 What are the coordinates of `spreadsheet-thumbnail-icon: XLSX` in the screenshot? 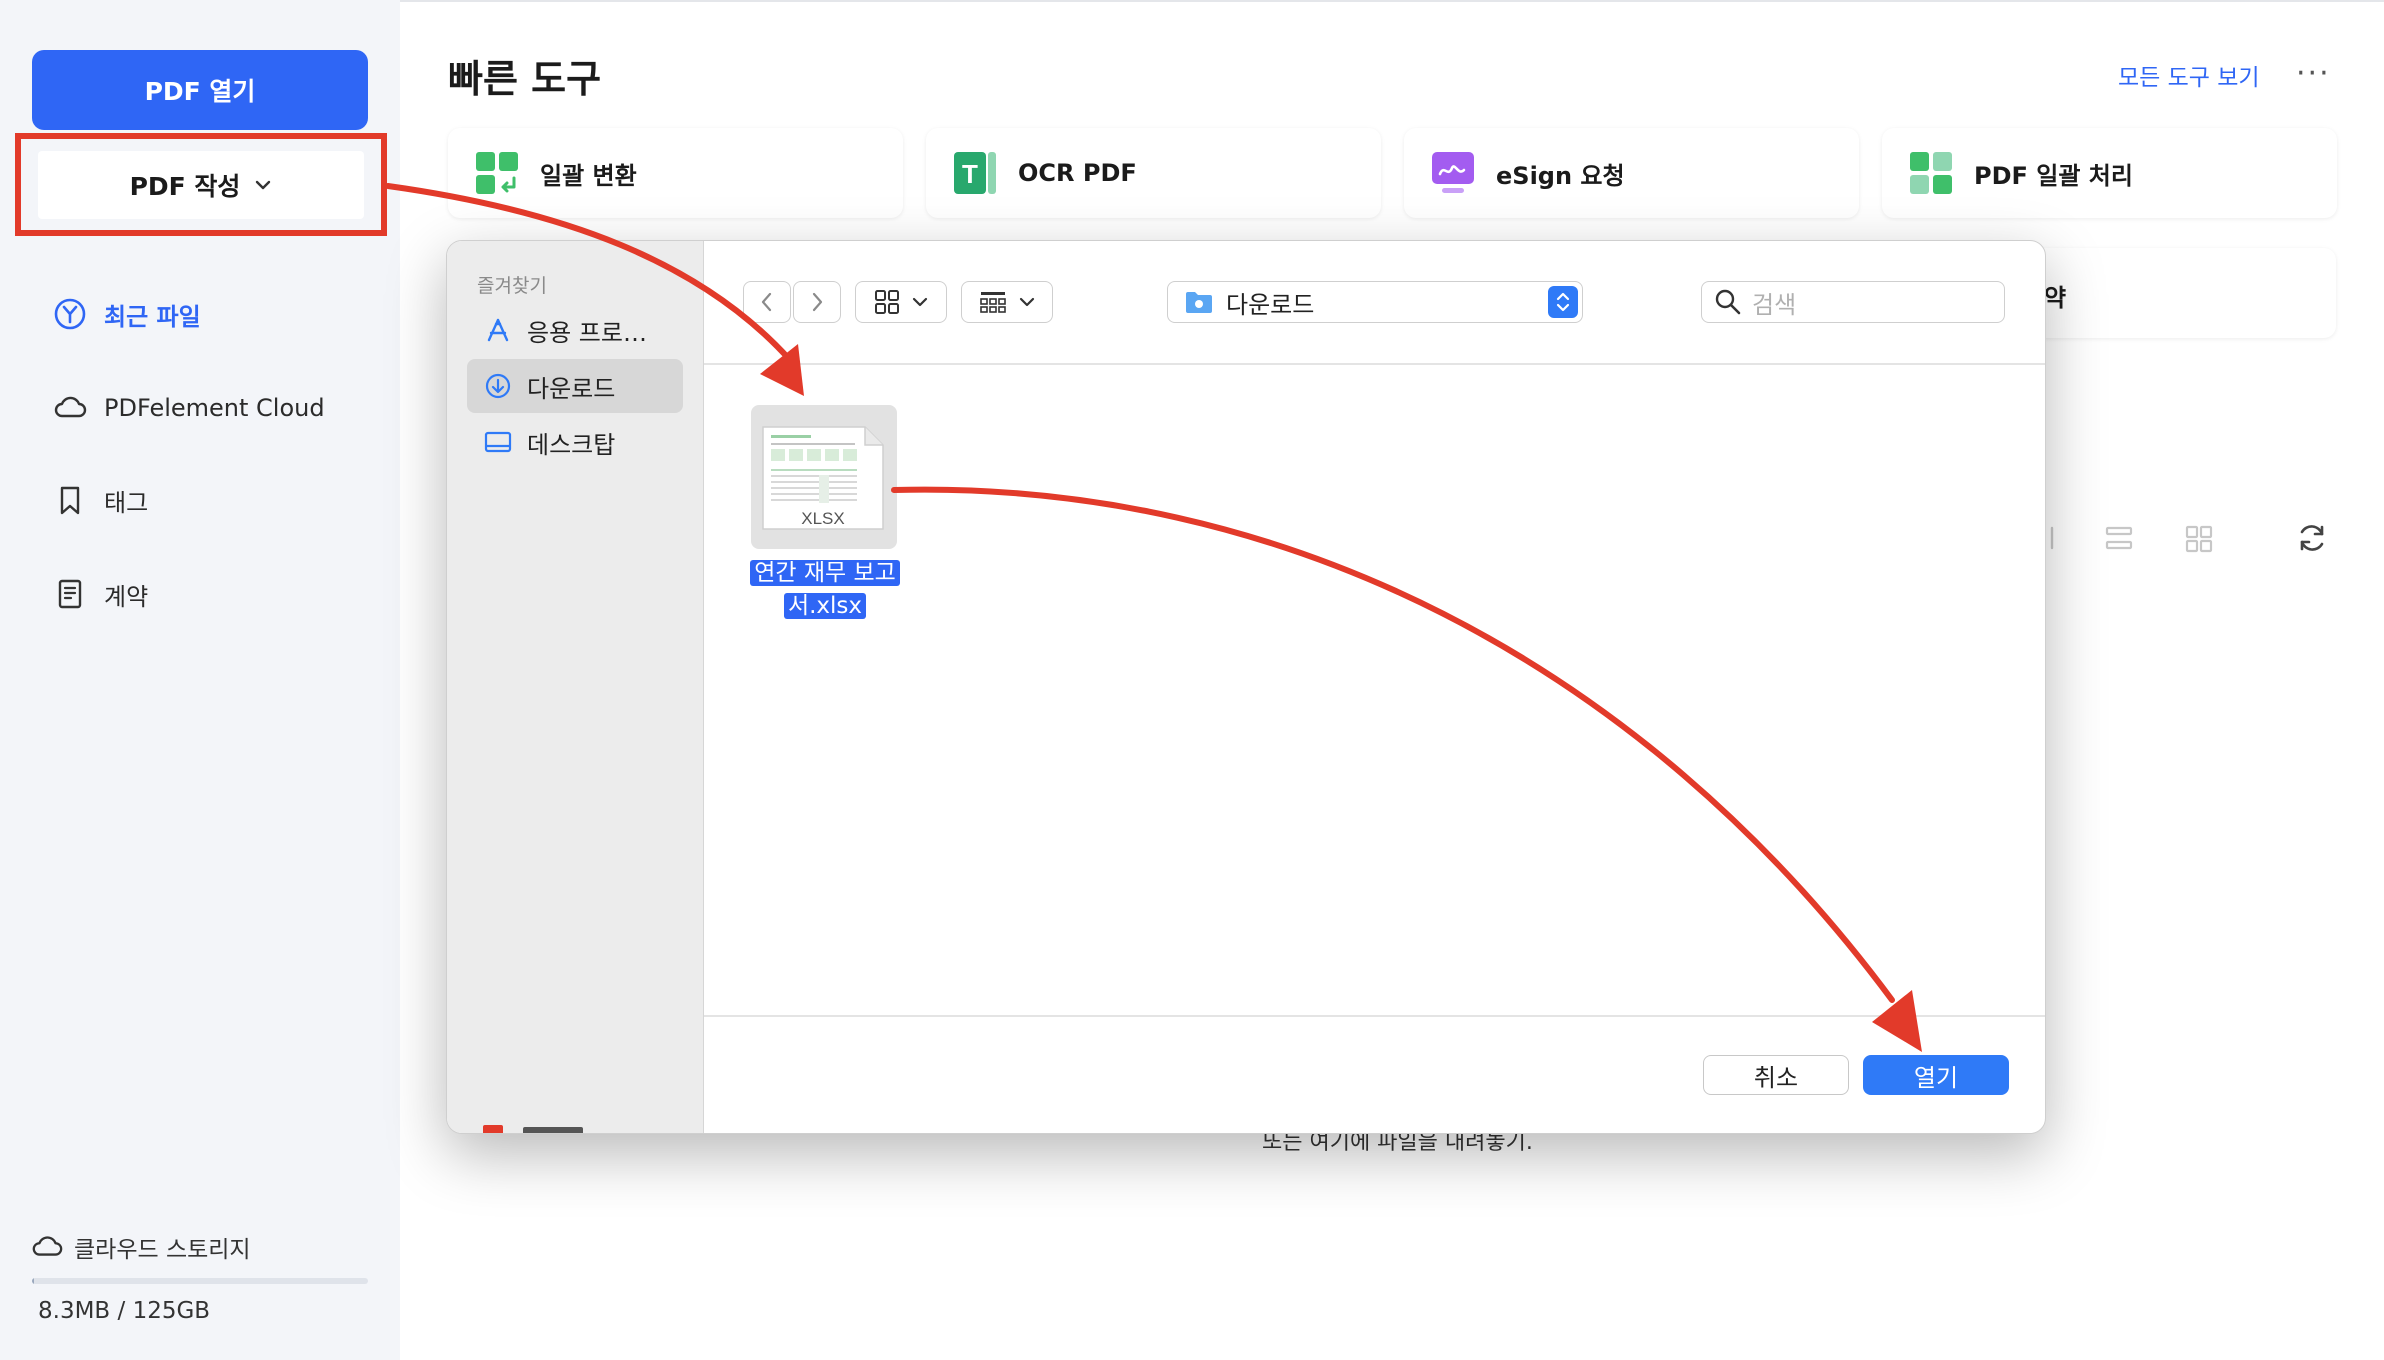 It's located at (823, 478).